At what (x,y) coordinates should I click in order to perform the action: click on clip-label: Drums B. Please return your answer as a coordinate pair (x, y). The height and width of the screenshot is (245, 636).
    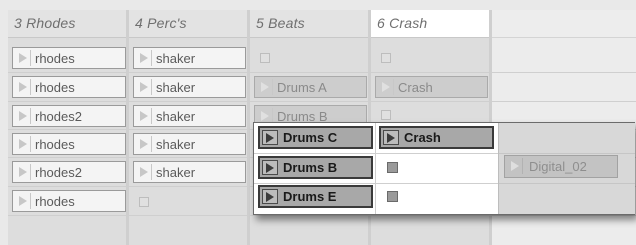
    Looking at the image, I should click on (310, 167).